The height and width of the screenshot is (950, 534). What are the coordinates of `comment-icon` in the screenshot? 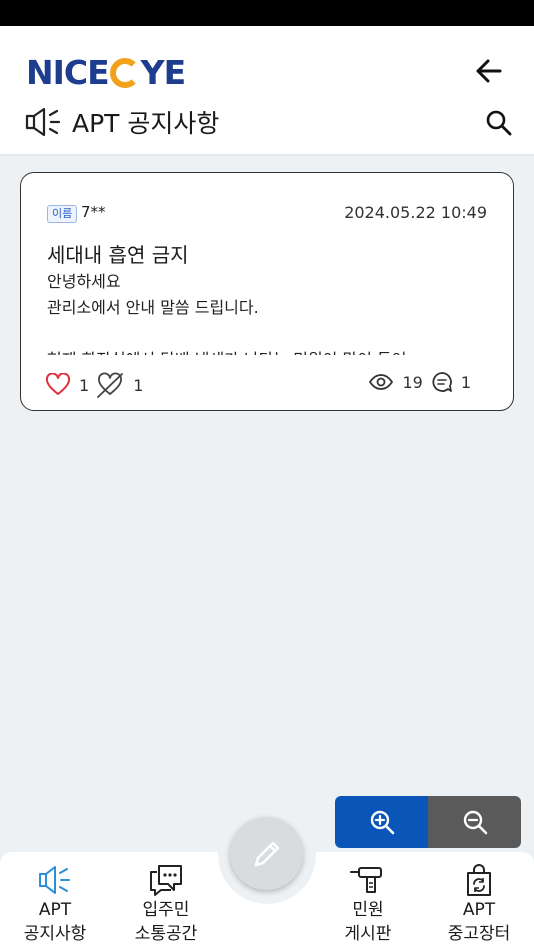 It's located at (442, 382).